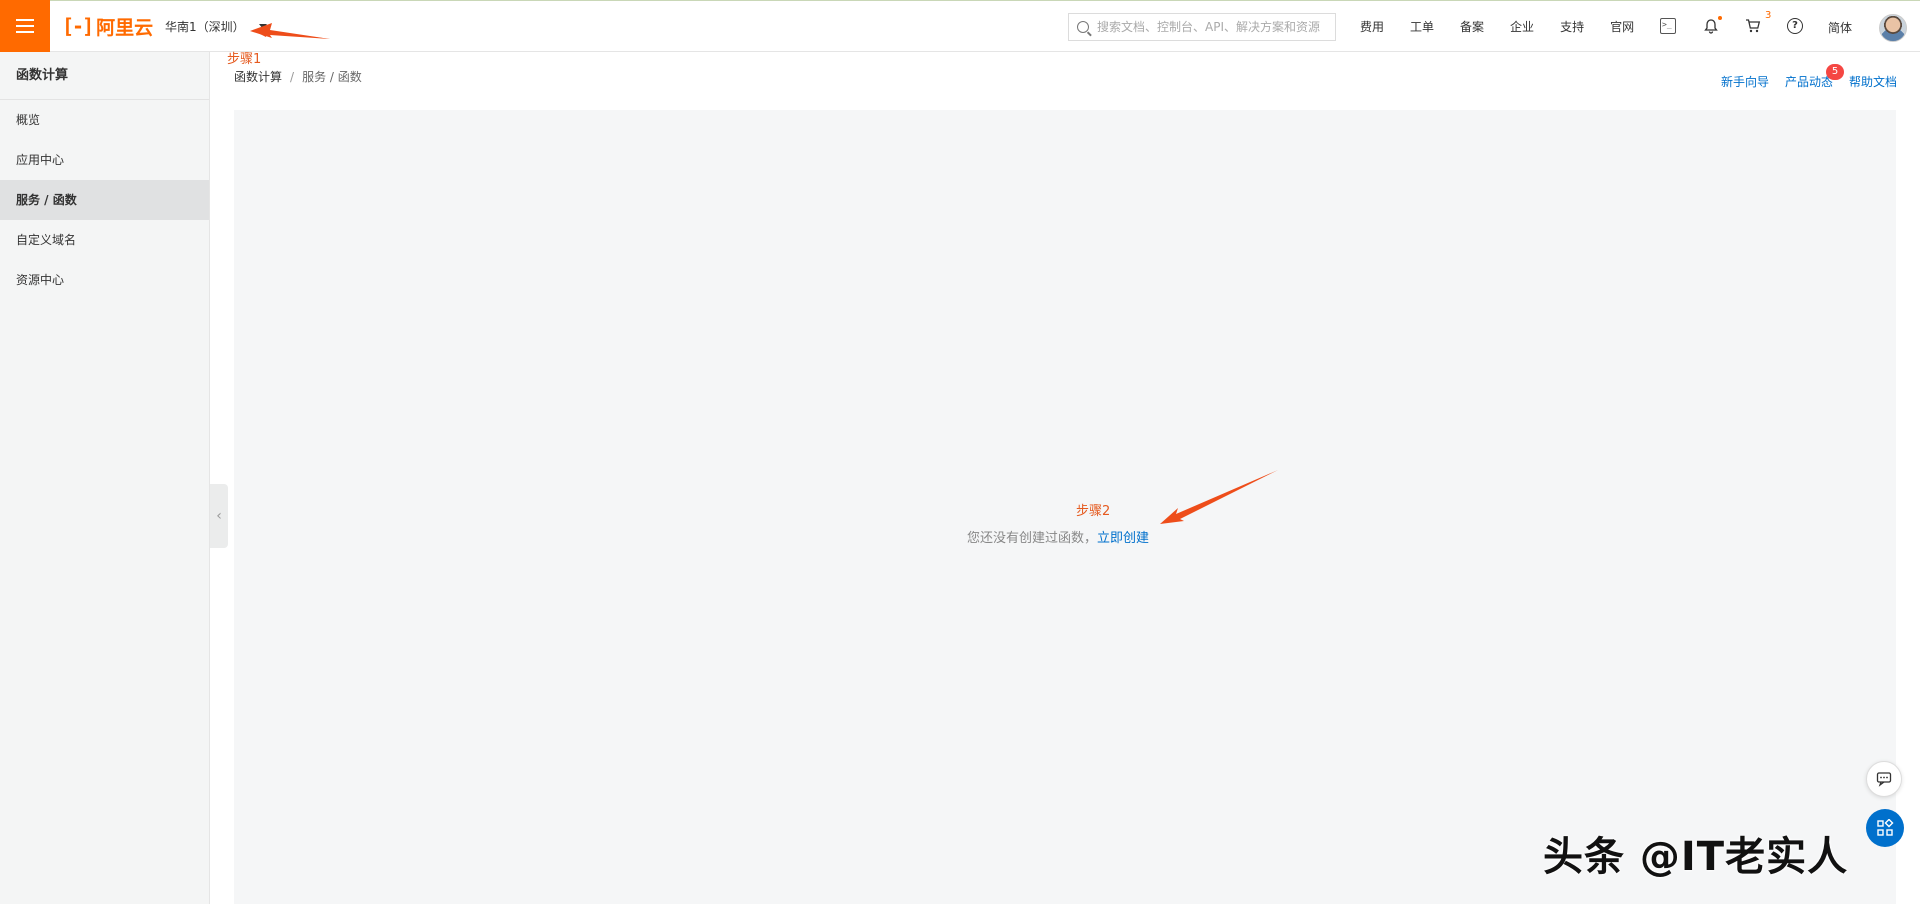  Describe the element at coordinates (298, 76) in the screenshot. I see `breadcrumb: 函数计算 / 服务 / 函数` at that location.